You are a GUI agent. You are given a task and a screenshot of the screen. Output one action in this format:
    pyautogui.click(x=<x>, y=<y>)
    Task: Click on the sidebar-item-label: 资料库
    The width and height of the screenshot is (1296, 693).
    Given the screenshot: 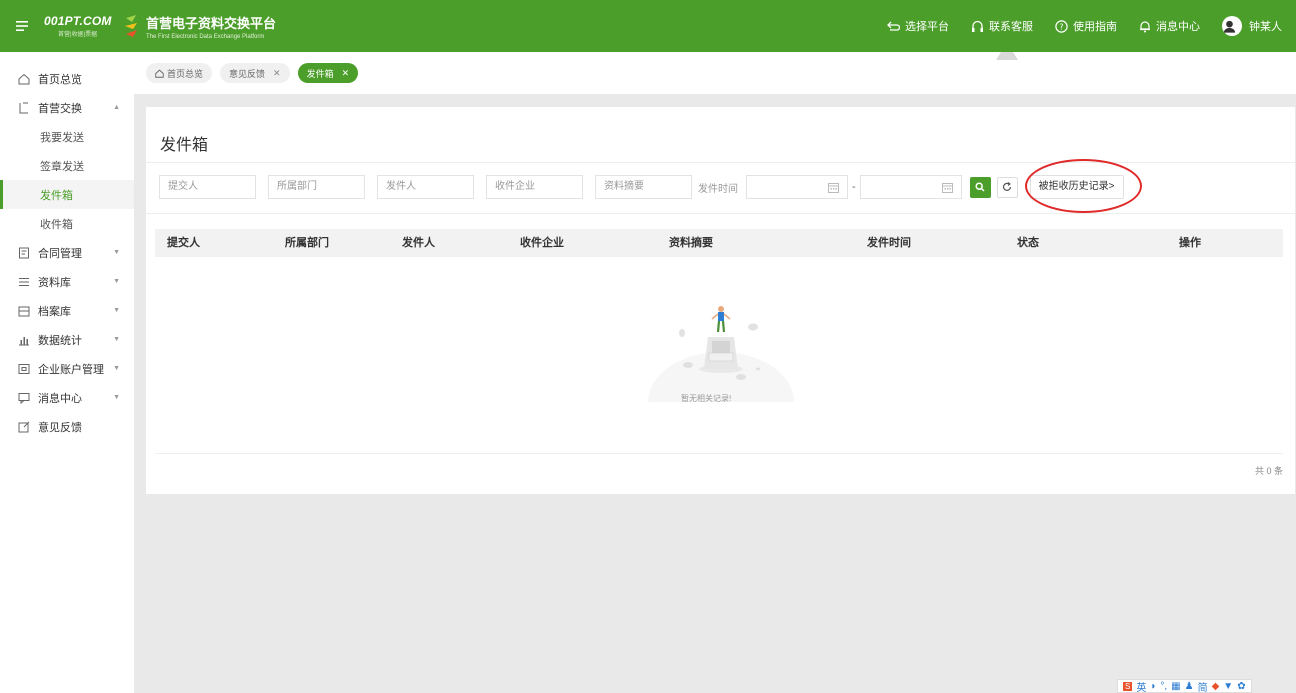 What is the action you would take?
    pyautogui.click(x=54, y=282)
    